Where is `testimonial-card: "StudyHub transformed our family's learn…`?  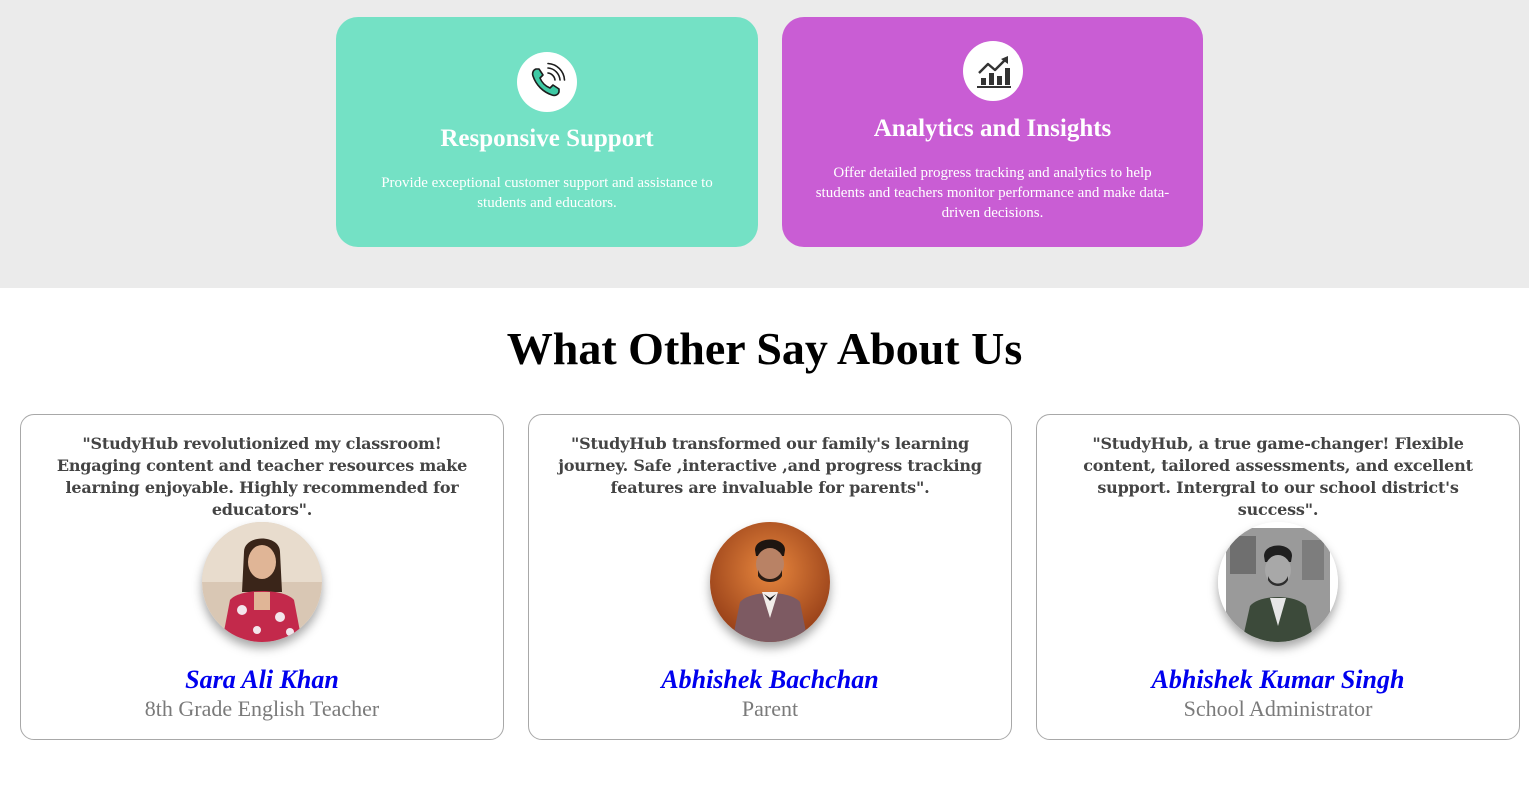 testimonial-card: "StudyHub transformed our family's learn… is located at coordinates (770, 577).